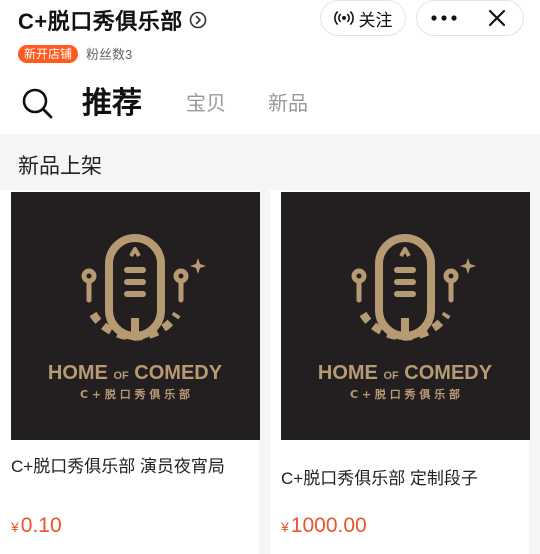  I want to click on product-price: ¥1000.00, so click(324, 526).